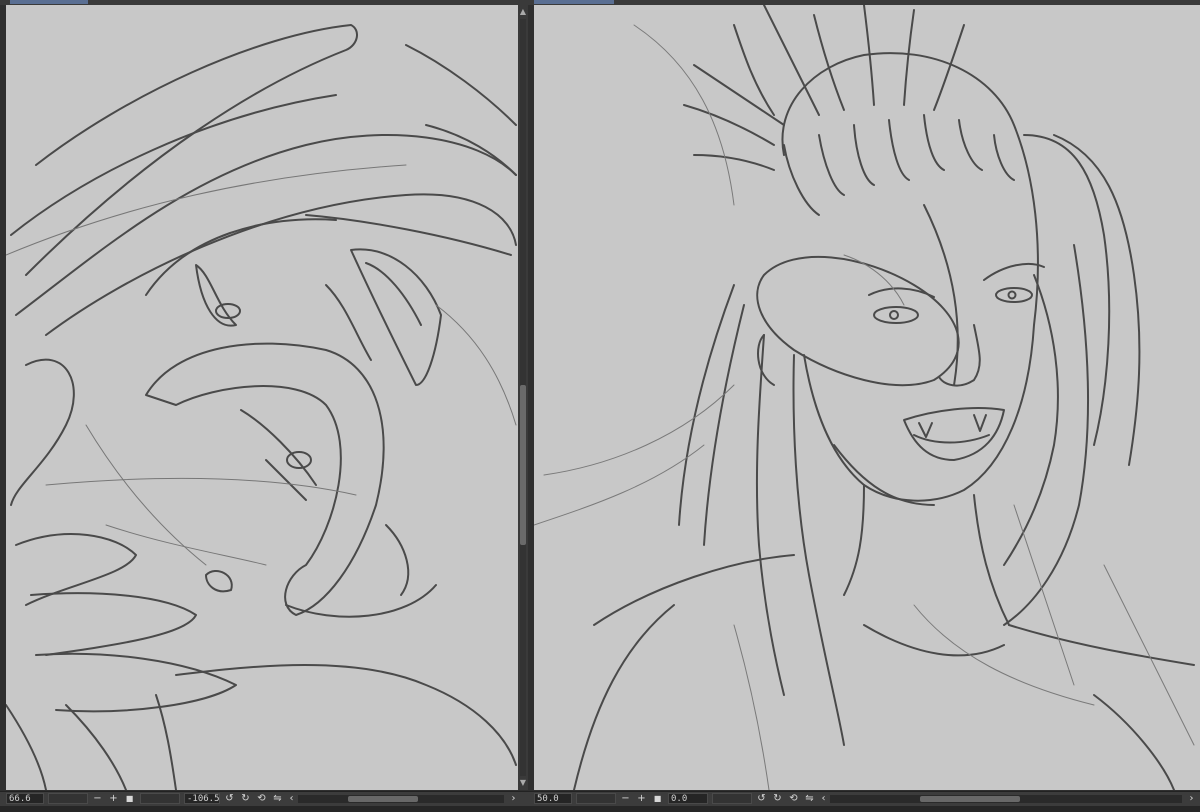 The width and height of the screenshot is (1200, 812). I want to click on right-horizontal-scrollbar, so click(1006, 799).